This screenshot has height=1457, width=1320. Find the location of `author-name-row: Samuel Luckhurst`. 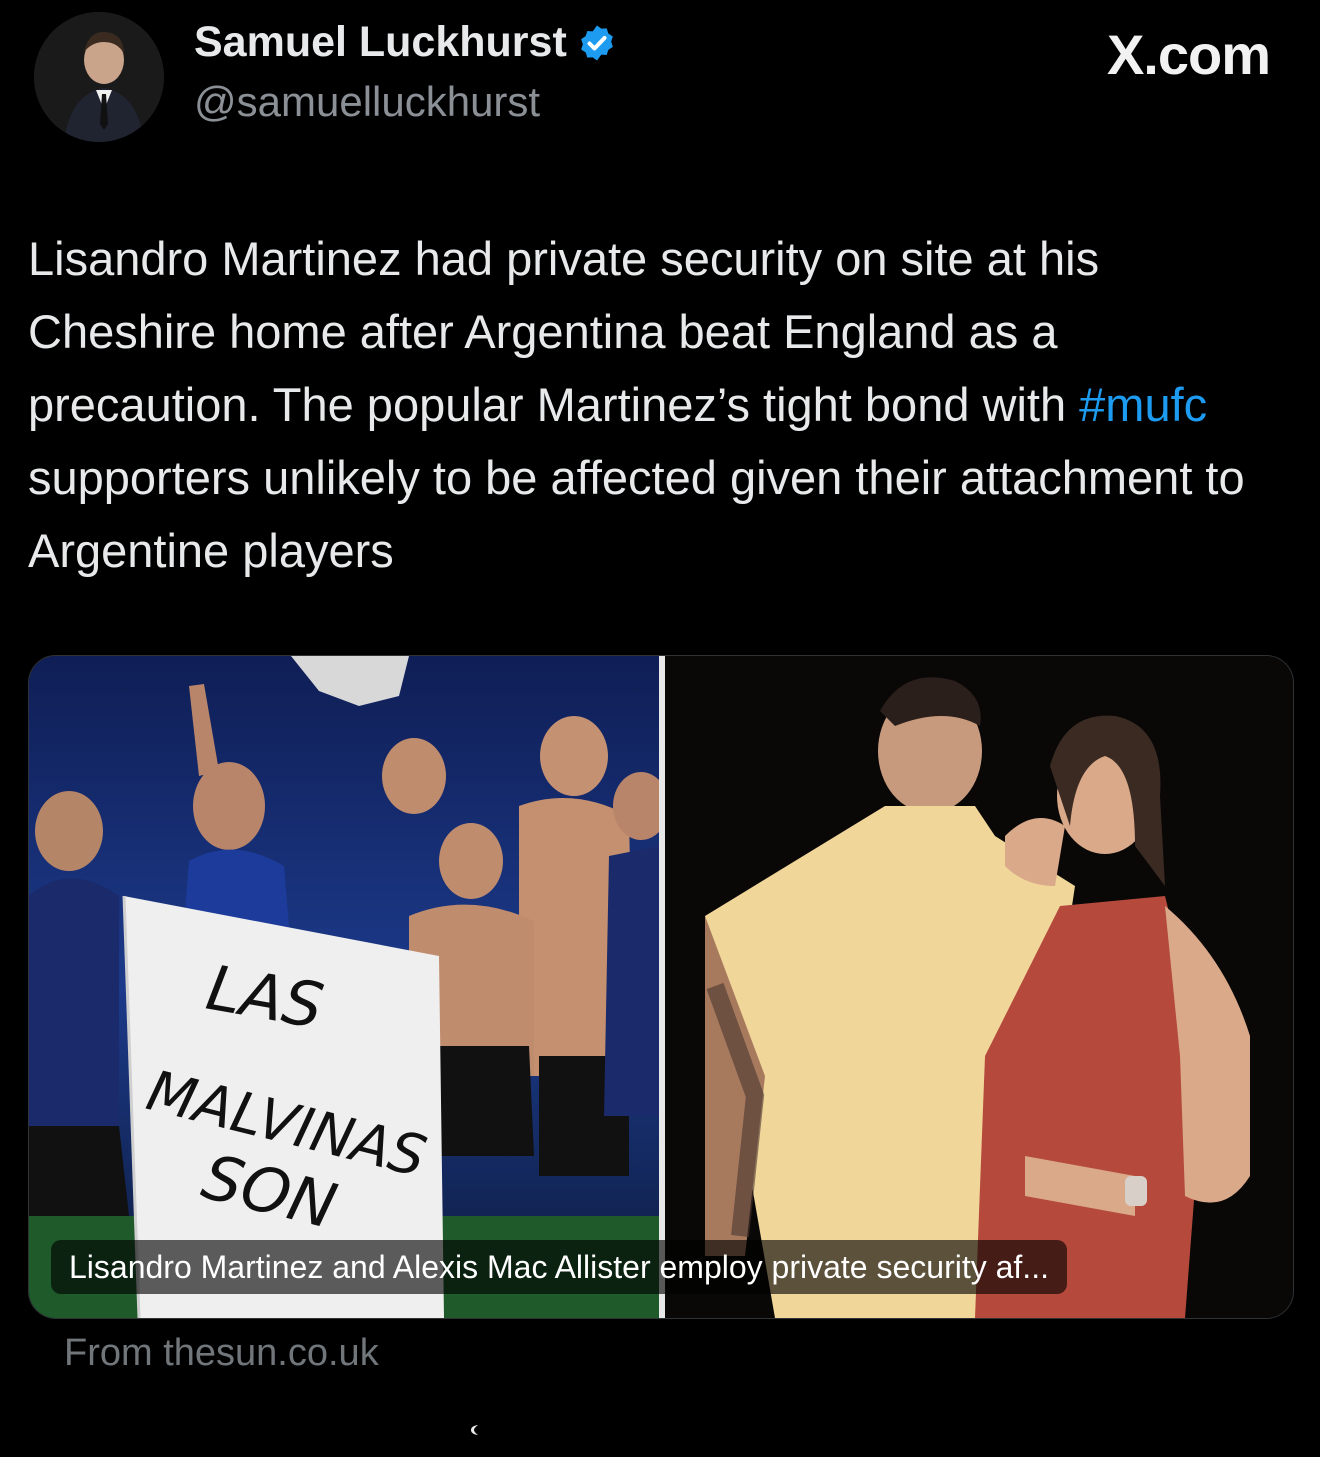

author-name-row: Samuel Luckhurst is located at coordinates (405, 42).